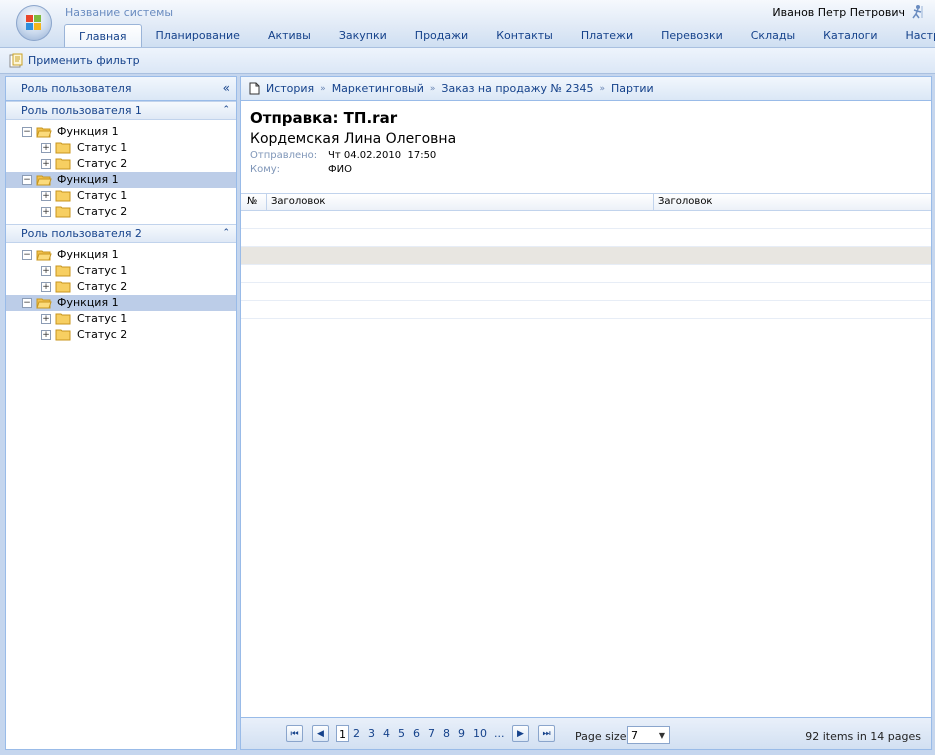  Describe the element at coordinates (467, 60) in the screenshot. I see `ribbon-toolbar: Применить фильтр` at that location.